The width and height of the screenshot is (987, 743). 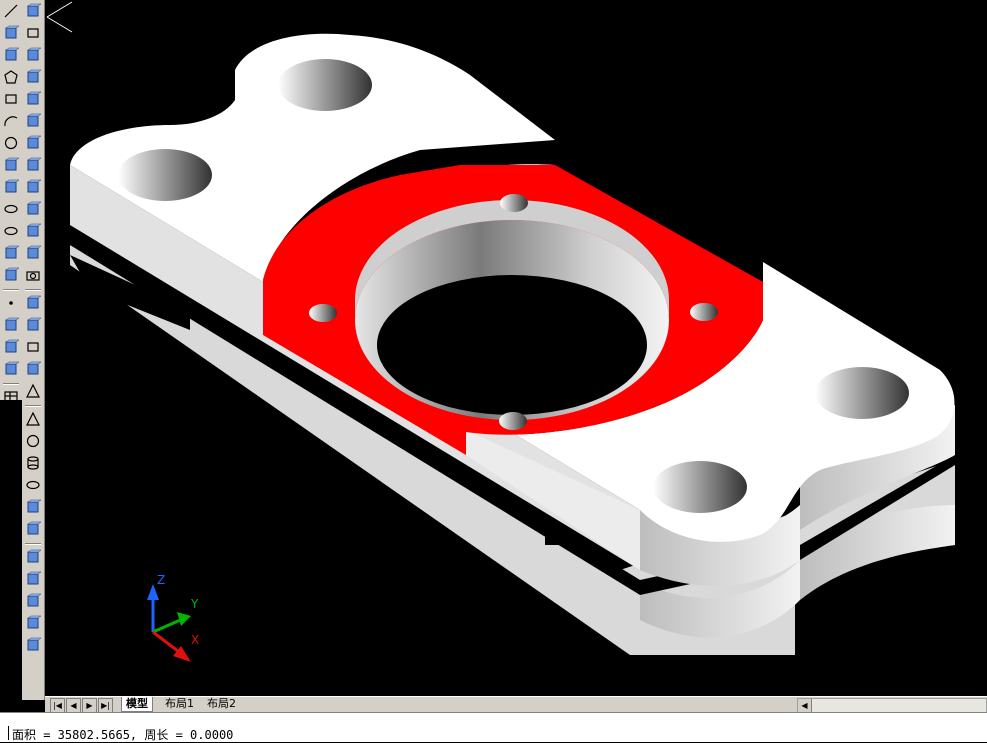 What do you see at coordinates (33, 579) in the screenshot?
I see `subtract-icon` at bounding box center [33, 579].